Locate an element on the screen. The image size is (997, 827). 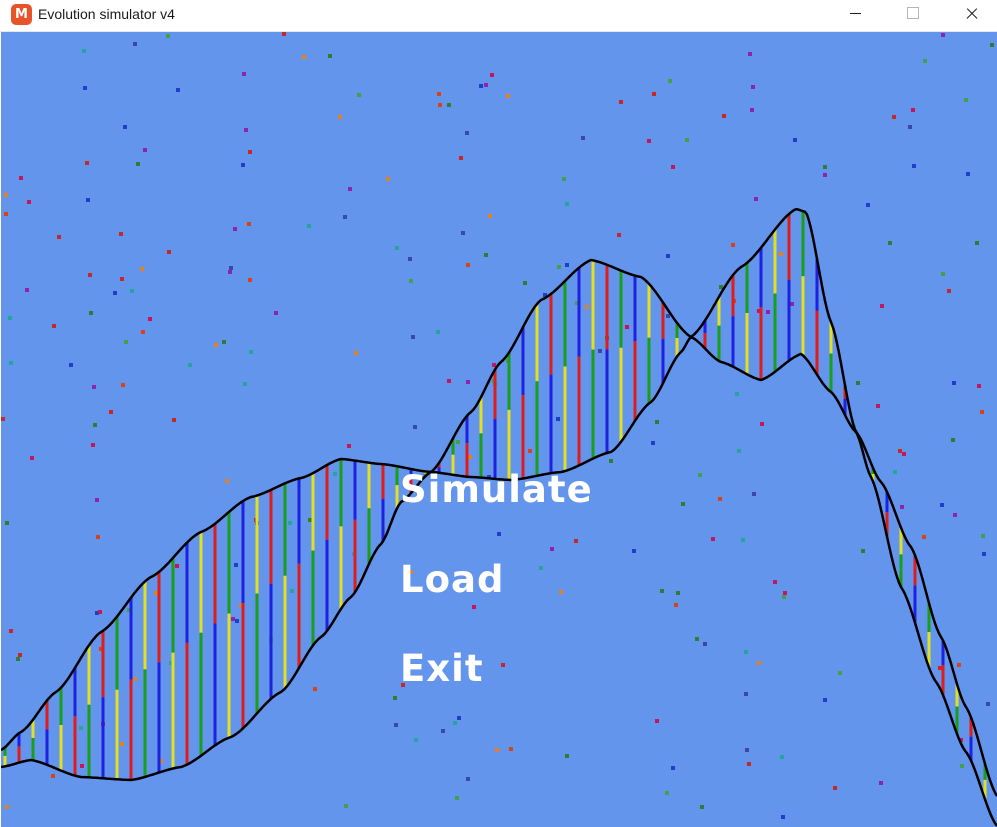
maximize-icon is located at coordinates (912, 15).